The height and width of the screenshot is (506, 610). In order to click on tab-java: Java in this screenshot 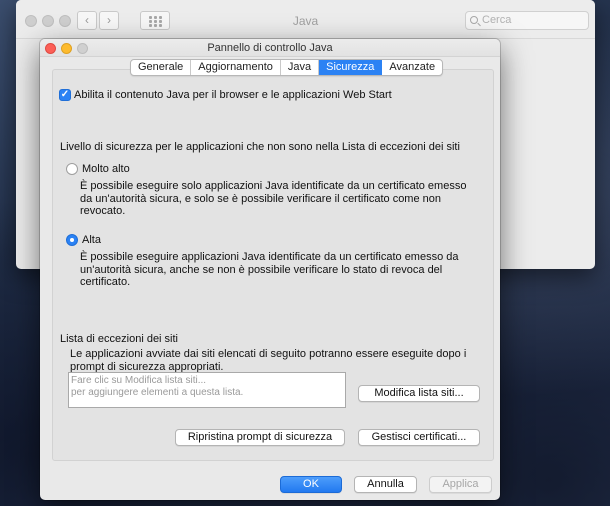, I will do `click(300, 67)`.